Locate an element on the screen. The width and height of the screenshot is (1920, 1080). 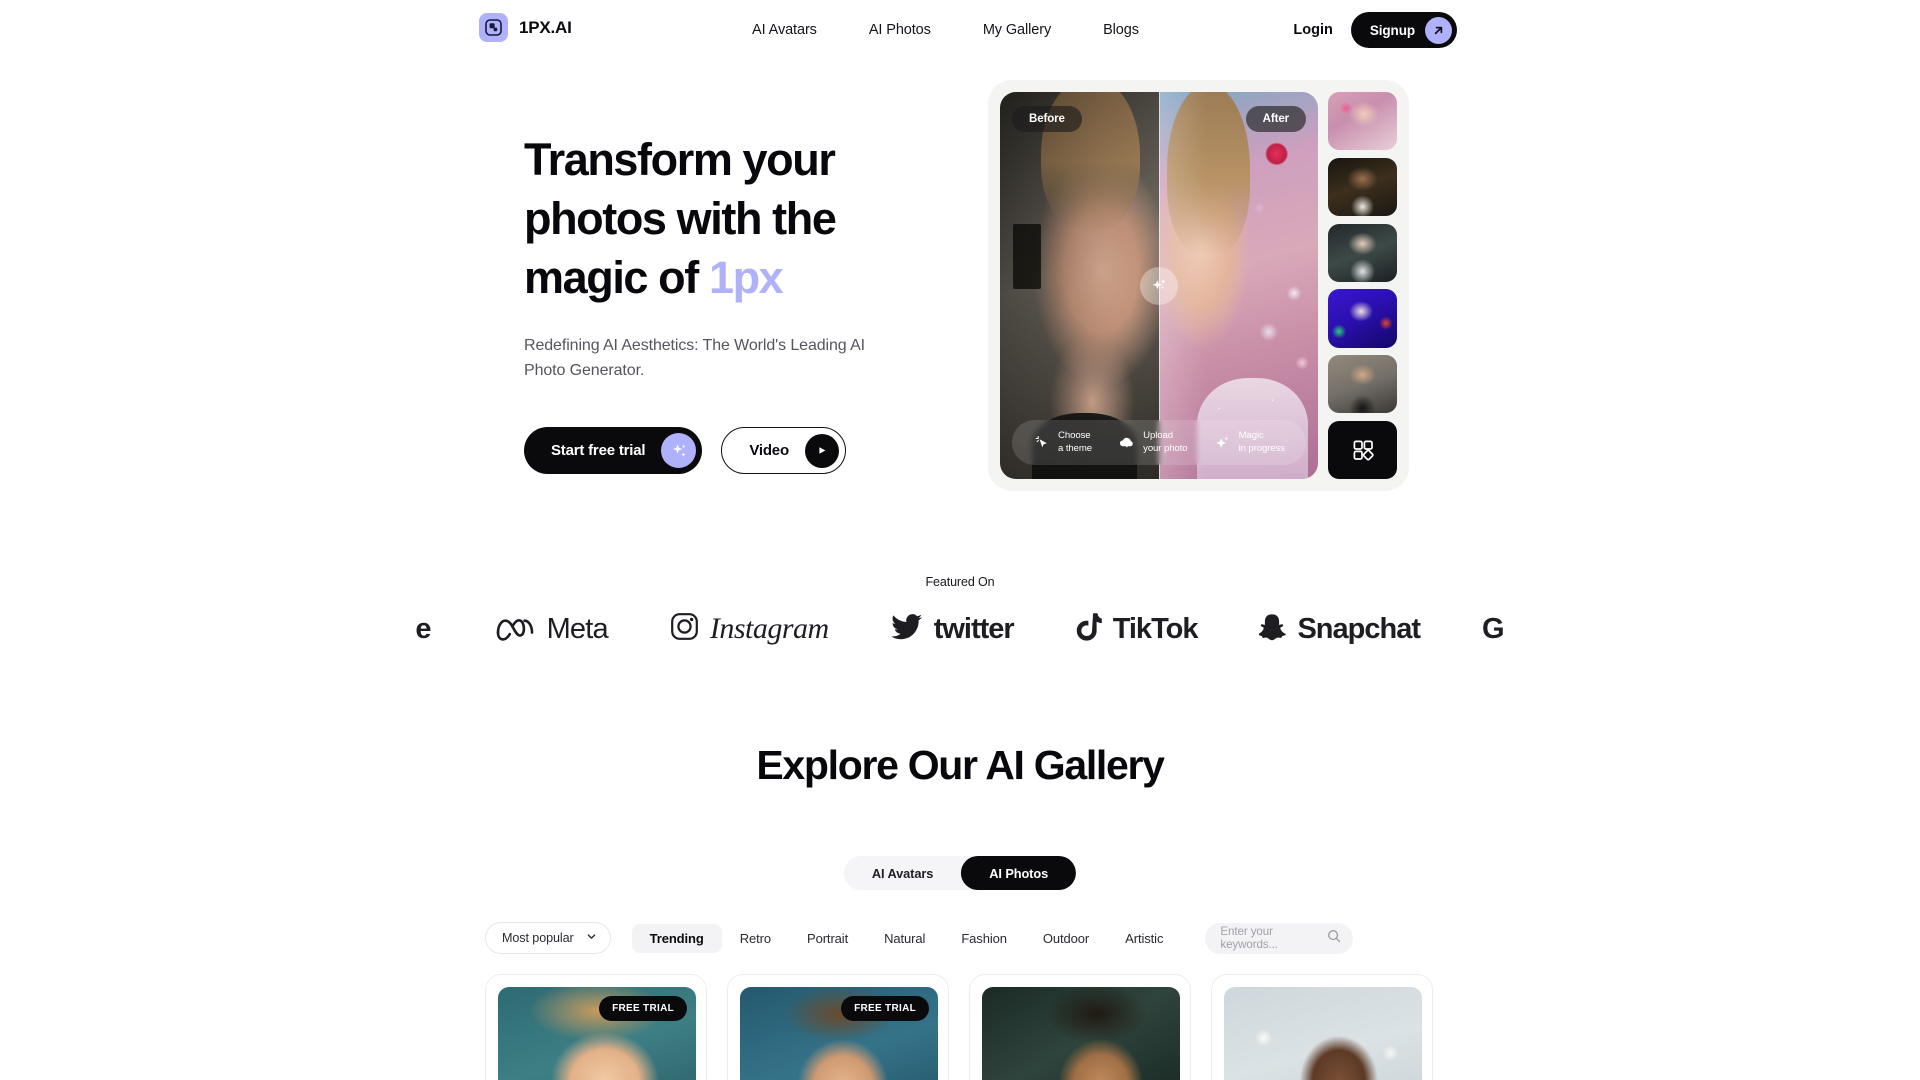
sort-dropdown: Most popular is located at coordinates (548, 938).